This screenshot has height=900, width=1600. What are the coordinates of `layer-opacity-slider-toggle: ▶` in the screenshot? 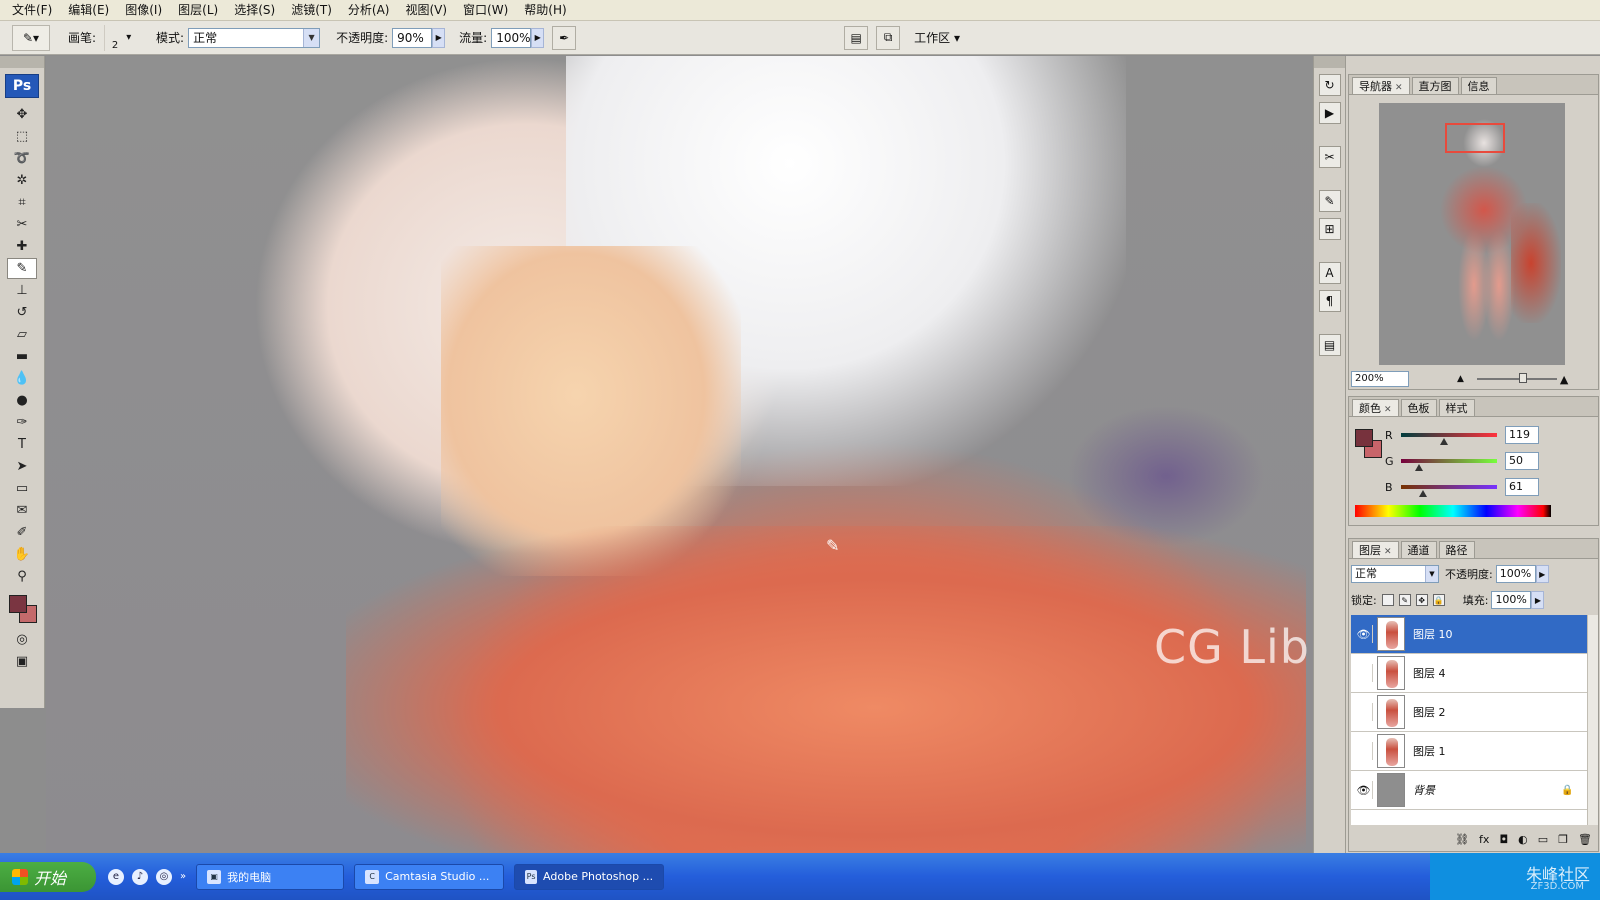 It's located at (1542, 574).